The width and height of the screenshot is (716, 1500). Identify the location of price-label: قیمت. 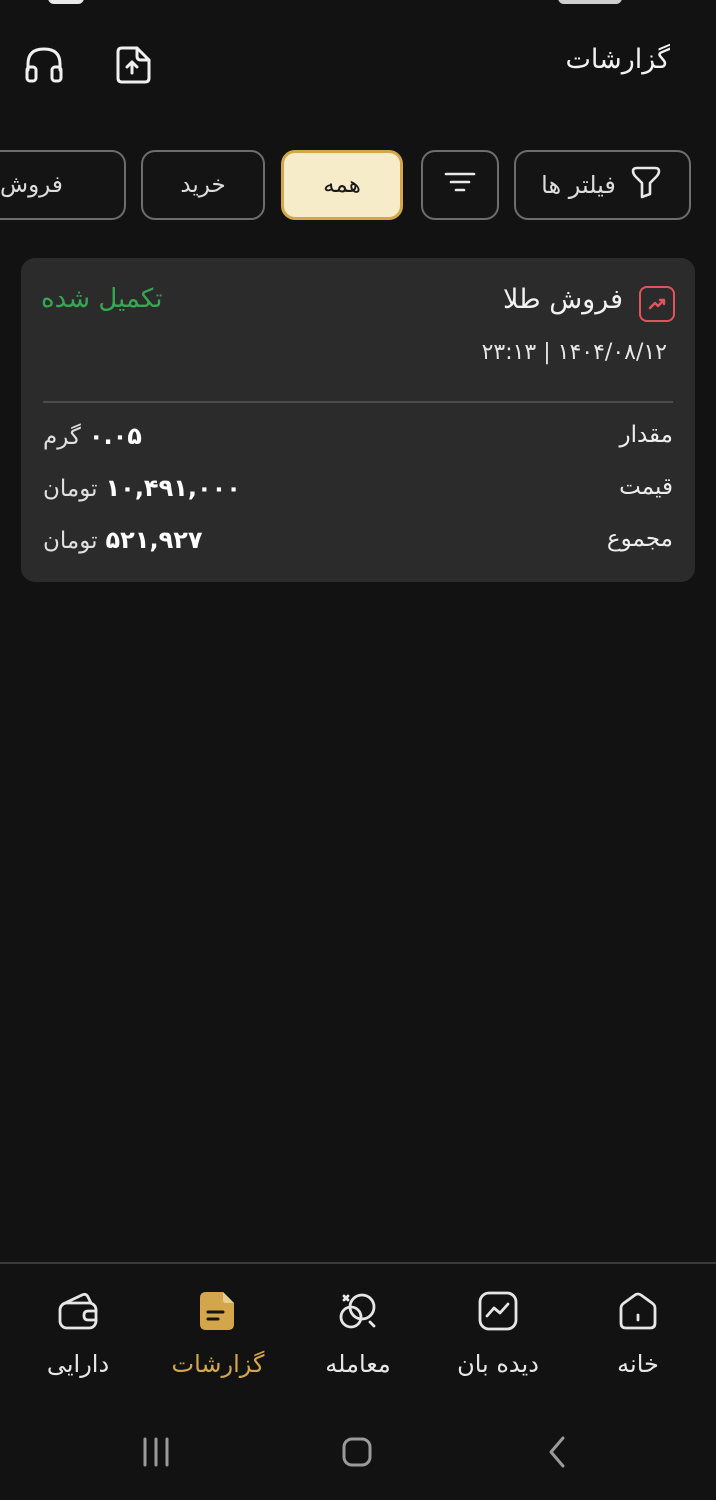
(646, 487).